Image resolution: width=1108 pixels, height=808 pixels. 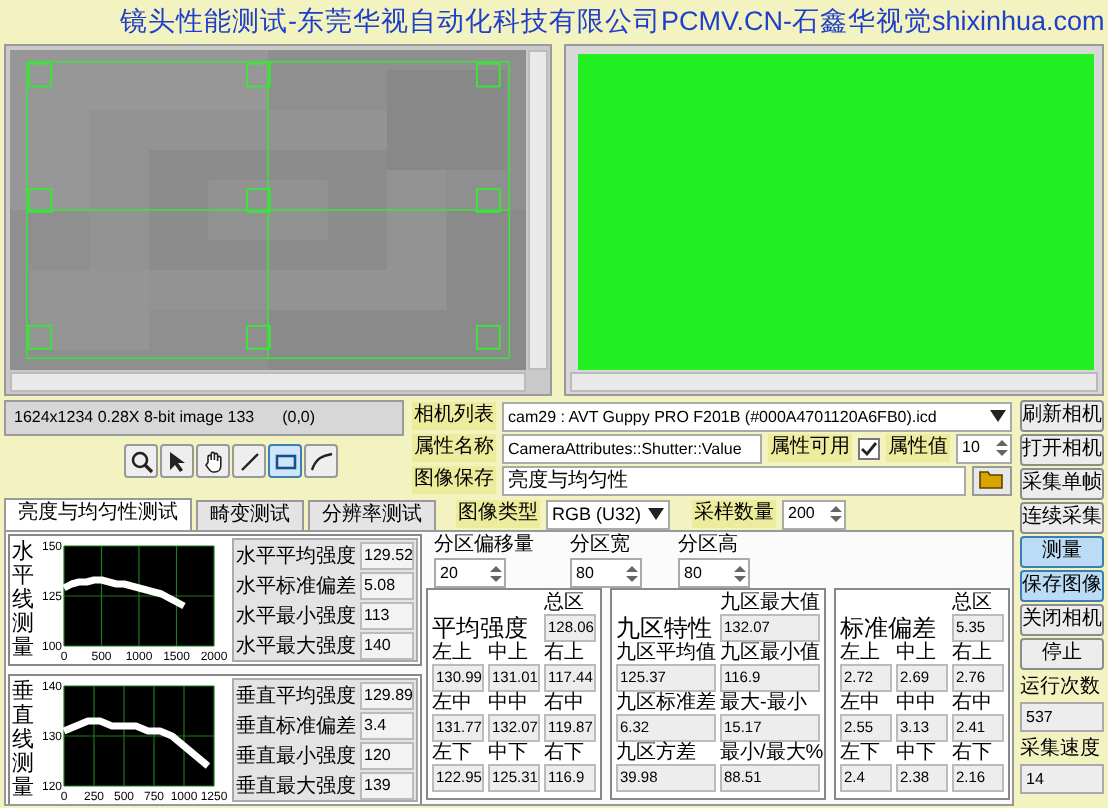 I want to click on curve-icon, so click(x=321, y=461).